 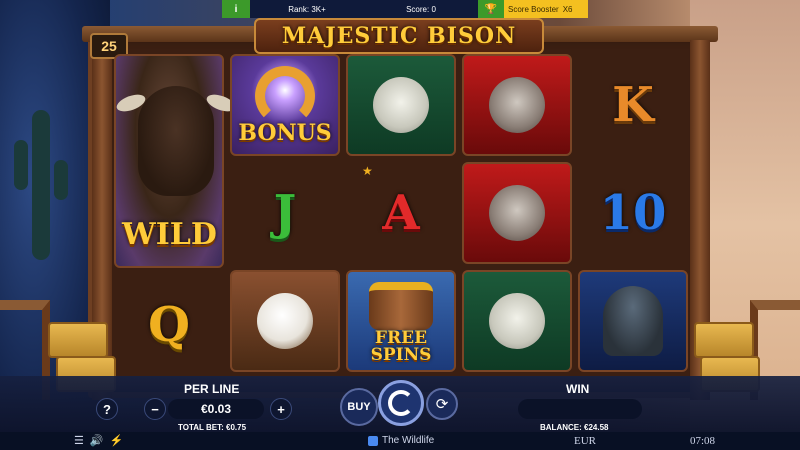 I want to click on booster-multiplier: X6, so click(x=567, y=9).